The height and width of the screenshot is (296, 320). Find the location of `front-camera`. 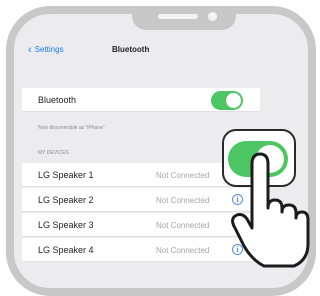

front-camera is located at coordinates (212, 16).